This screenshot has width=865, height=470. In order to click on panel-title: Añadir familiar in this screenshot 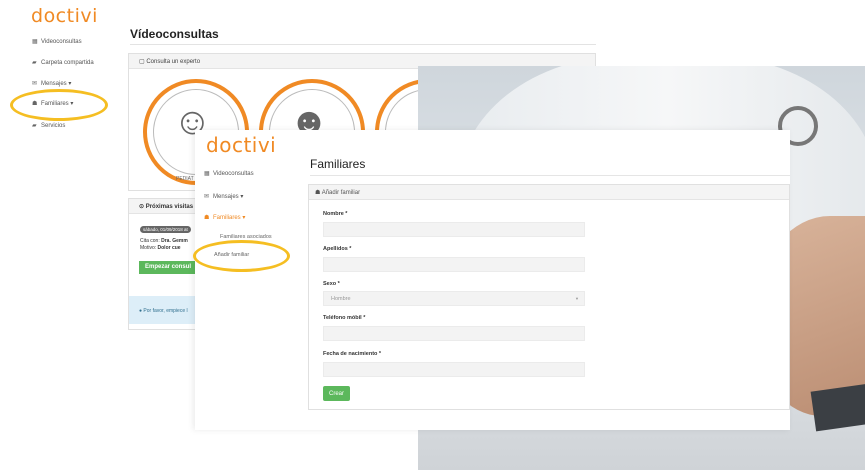, I will do `click(341, 193)`.